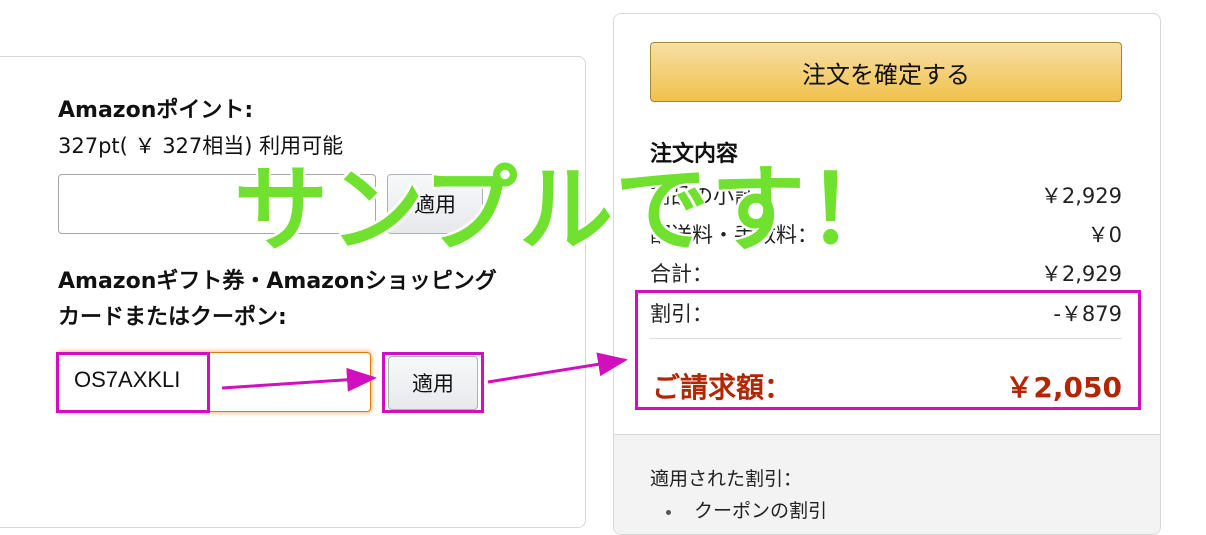  I want to click on sample-watermark: サンプルです！, so click(569, 210).